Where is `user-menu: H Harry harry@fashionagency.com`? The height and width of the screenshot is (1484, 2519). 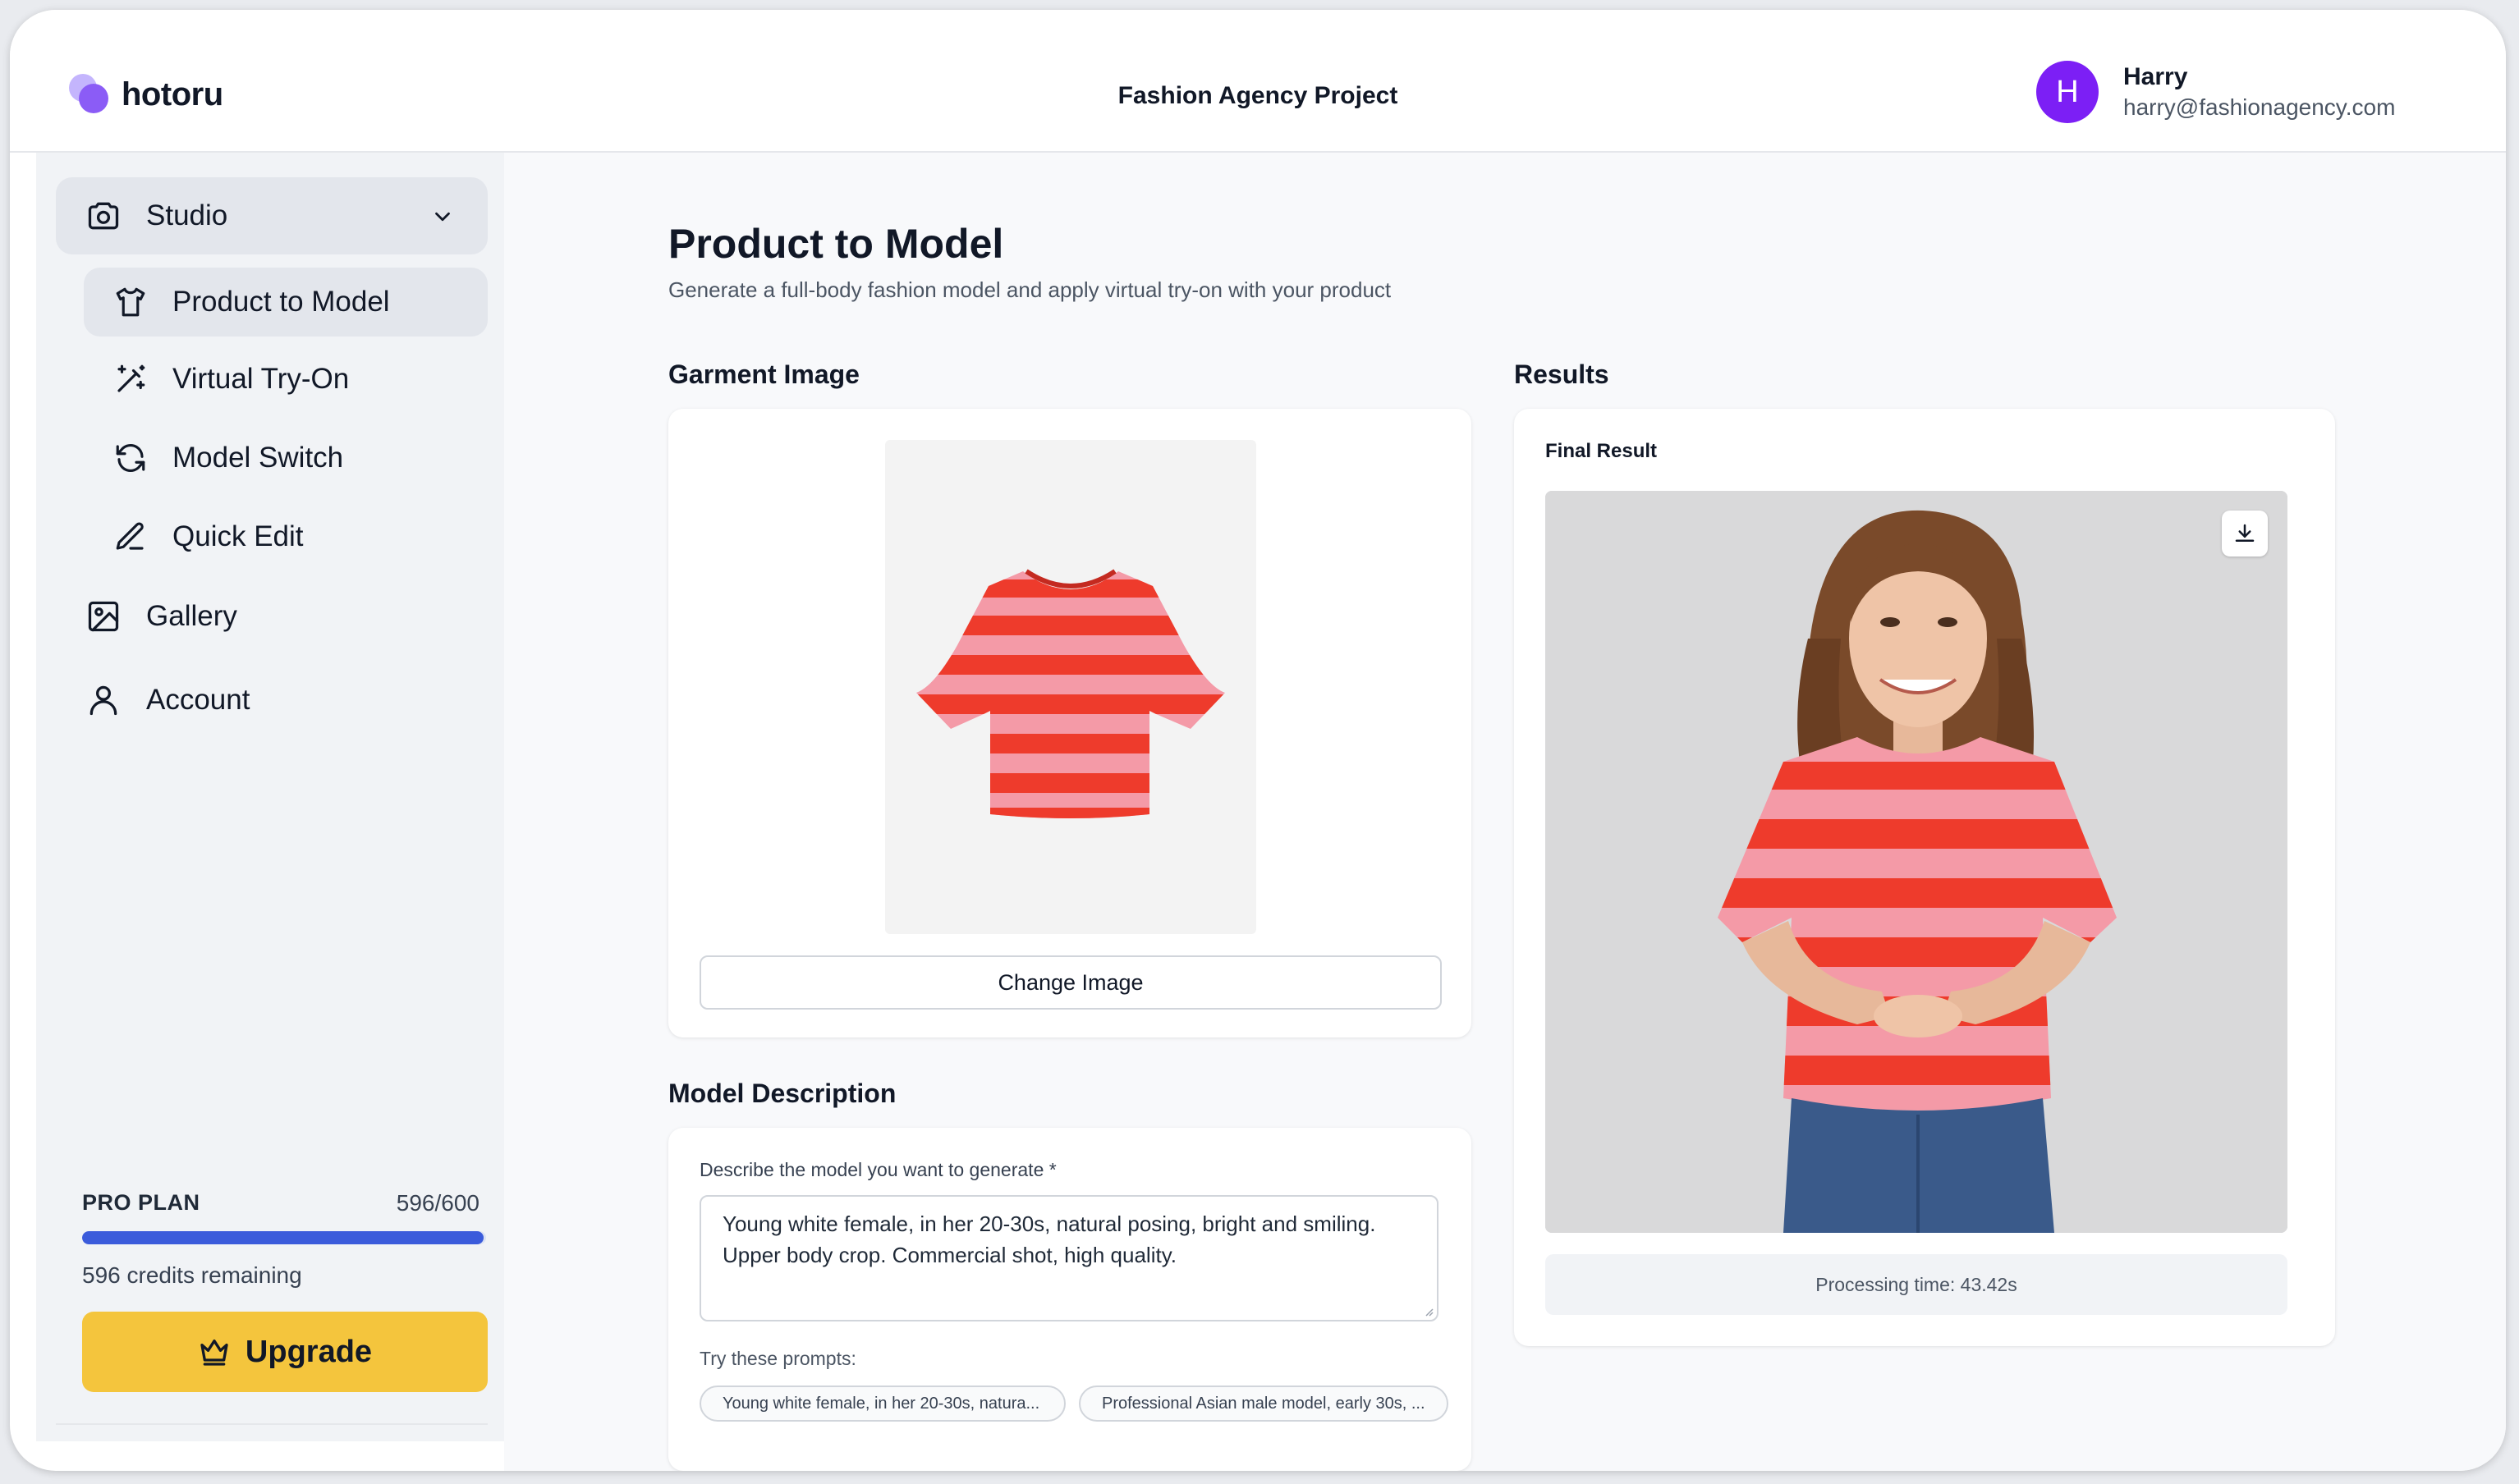 user-menu: H Harry harry@fashionagency.com is located at coordinates (2215, 92).